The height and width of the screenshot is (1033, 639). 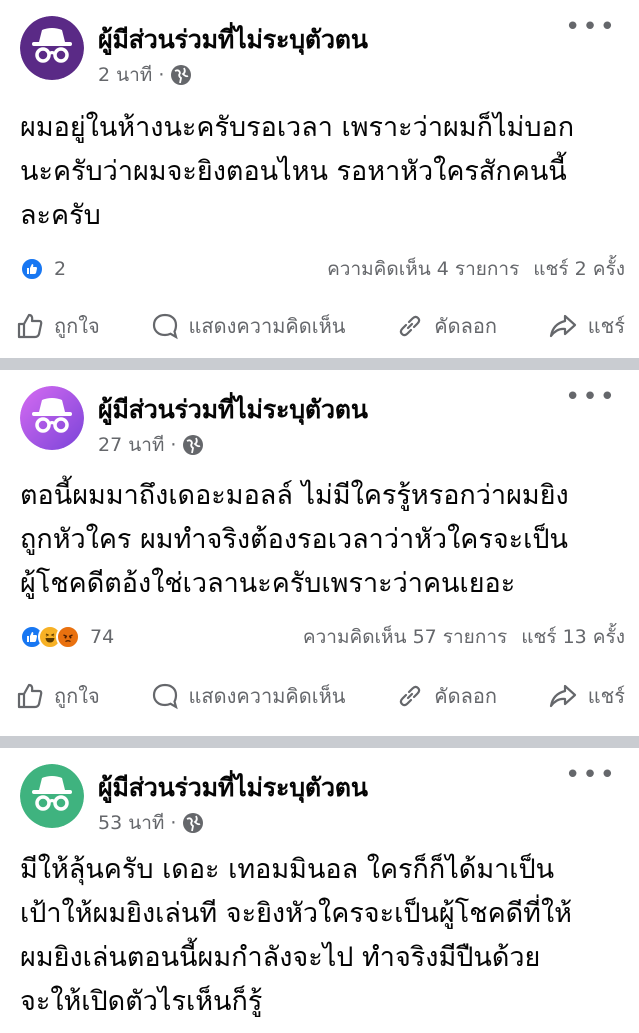 I want to click on post-time: 27 นาที, so click(x=131, y=445).